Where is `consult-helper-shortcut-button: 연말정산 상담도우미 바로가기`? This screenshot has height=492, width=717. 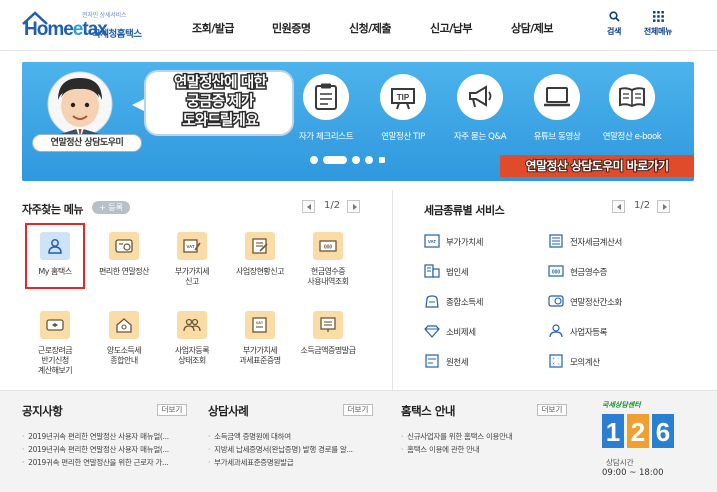
consult-helper-shortcut-button: 연말정산 상담도우미 바로가기 is located at coordinates (597, 166).